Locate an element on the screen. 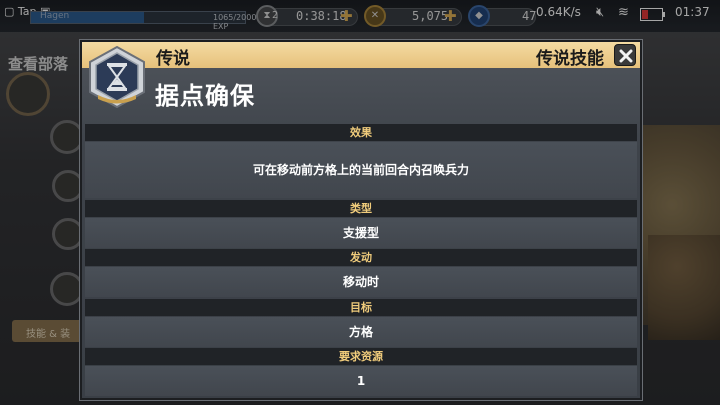 This screenshot has width=720, height=405. section-label-type: 类型 is located at coordinates (361, 208).